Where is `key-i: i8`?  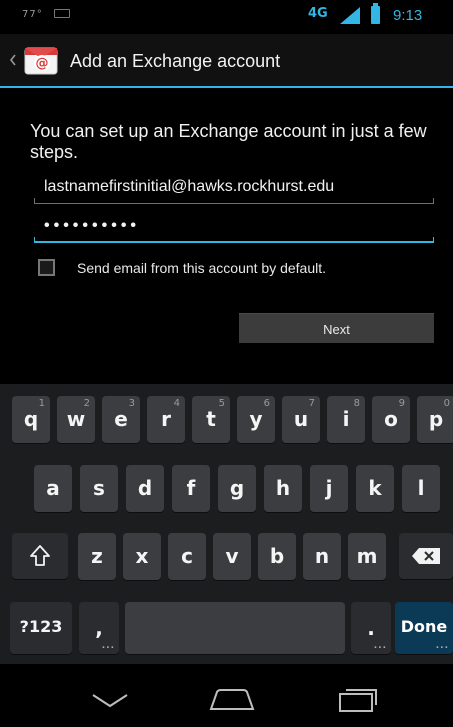
key-i: i8 is located at coordinates (346, 419).